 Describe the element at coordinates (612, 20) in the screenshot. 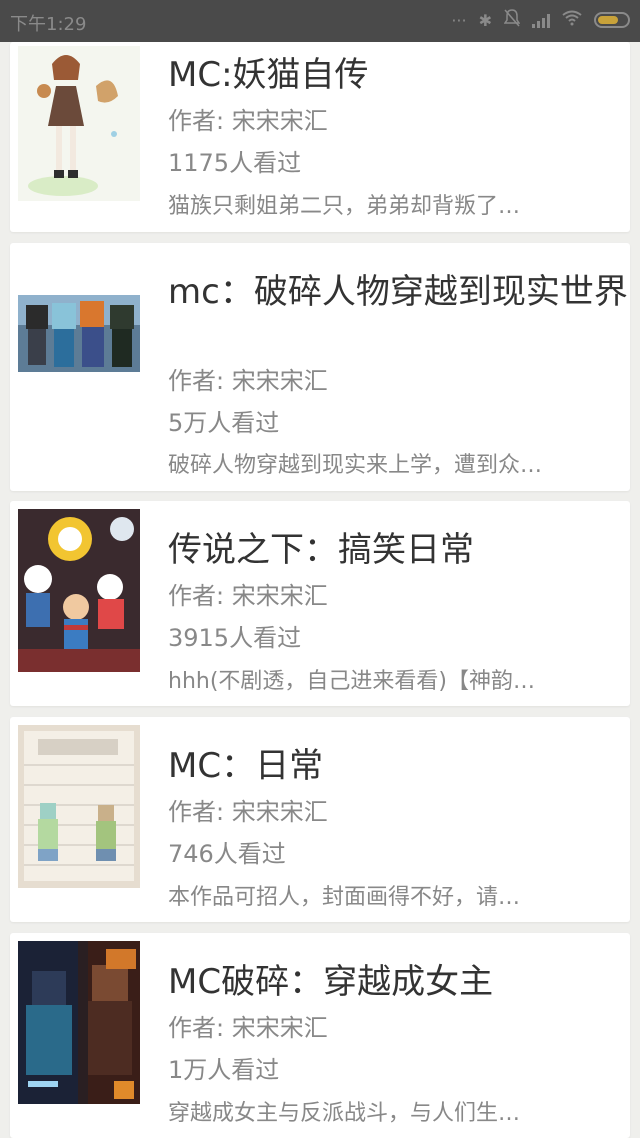

I see `battery-icon` at that location.